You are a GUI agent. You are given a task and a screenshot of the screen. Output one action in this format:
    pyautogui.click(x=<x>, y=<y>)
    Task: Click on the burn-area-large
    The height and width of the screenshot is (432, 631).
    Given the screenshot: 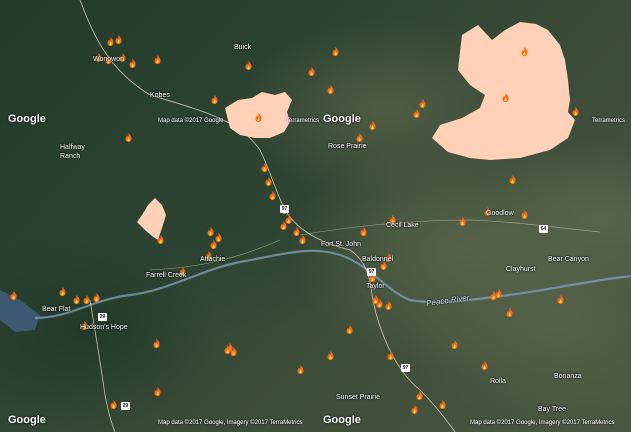 What is the action you would take?
    pyautogui.click(x=503, y=91)
    